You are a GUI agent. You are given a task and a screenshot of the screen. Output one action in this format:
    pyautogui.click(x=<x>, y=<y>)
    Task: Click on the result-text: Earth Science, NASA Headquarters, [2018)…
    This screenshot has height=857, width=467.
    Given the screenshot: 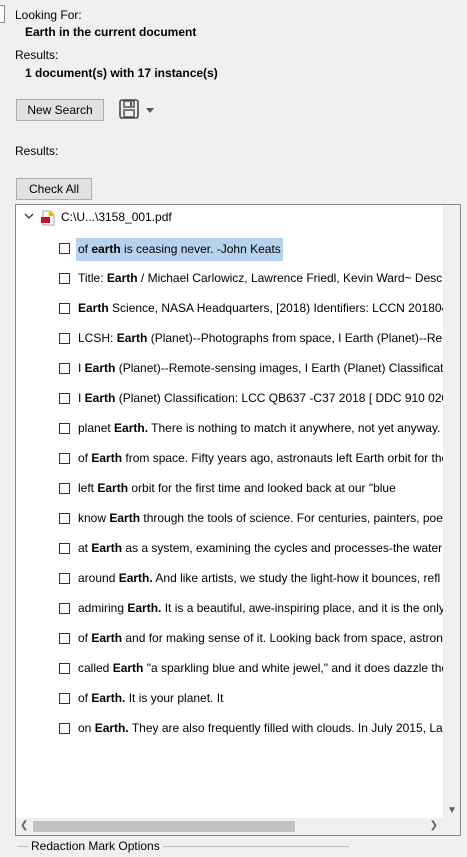 What is the action you would take?
    pyautogui.click(x=269, y=308)
    